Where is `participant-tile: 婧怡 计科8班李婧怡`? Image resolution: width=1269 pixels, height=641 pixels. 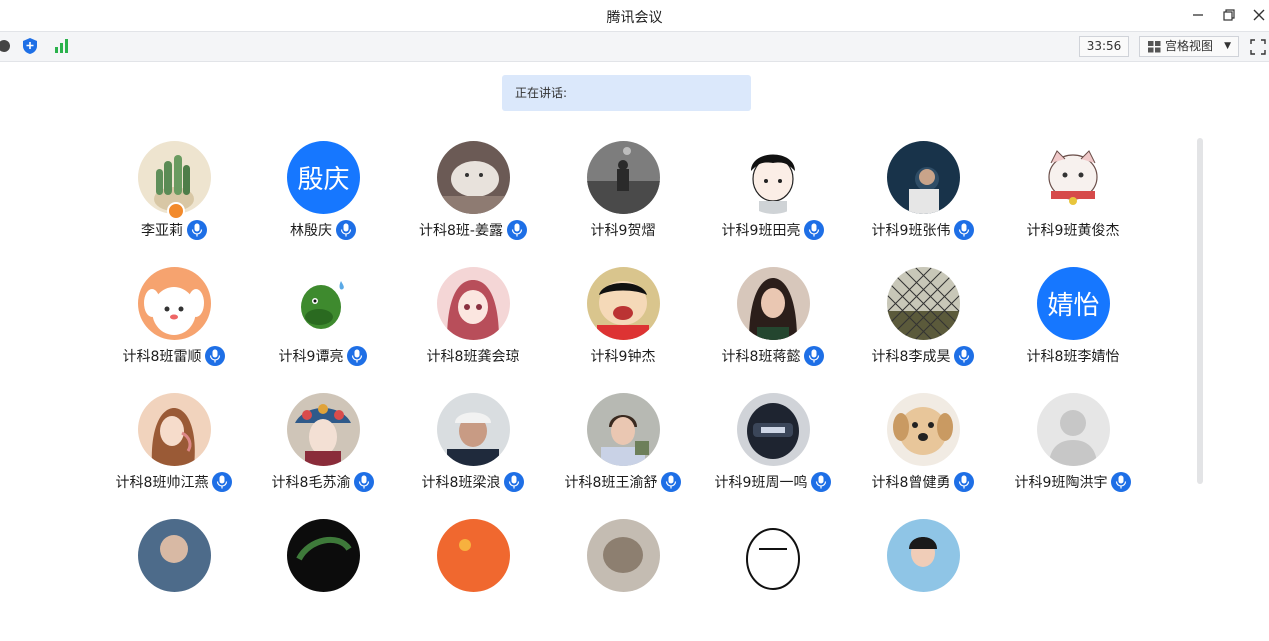
participant-tile: 婧怡 计科8班李婧怡 is located at coordinates (1073, 326).